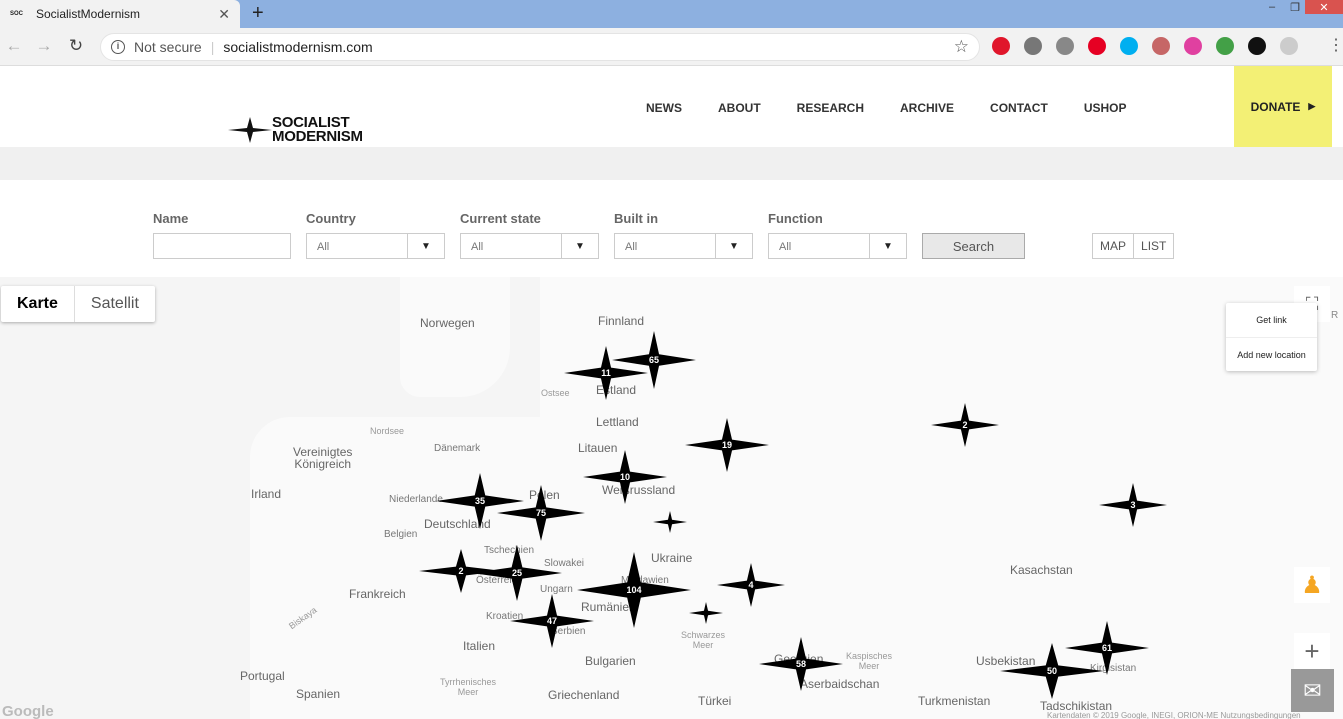 The height and width of the screenshot is (719, 1343). What do you see at coordinates (965, 425) in the screenshot?
I see `cluster-marker: 2` at bounding box center [965, 425].